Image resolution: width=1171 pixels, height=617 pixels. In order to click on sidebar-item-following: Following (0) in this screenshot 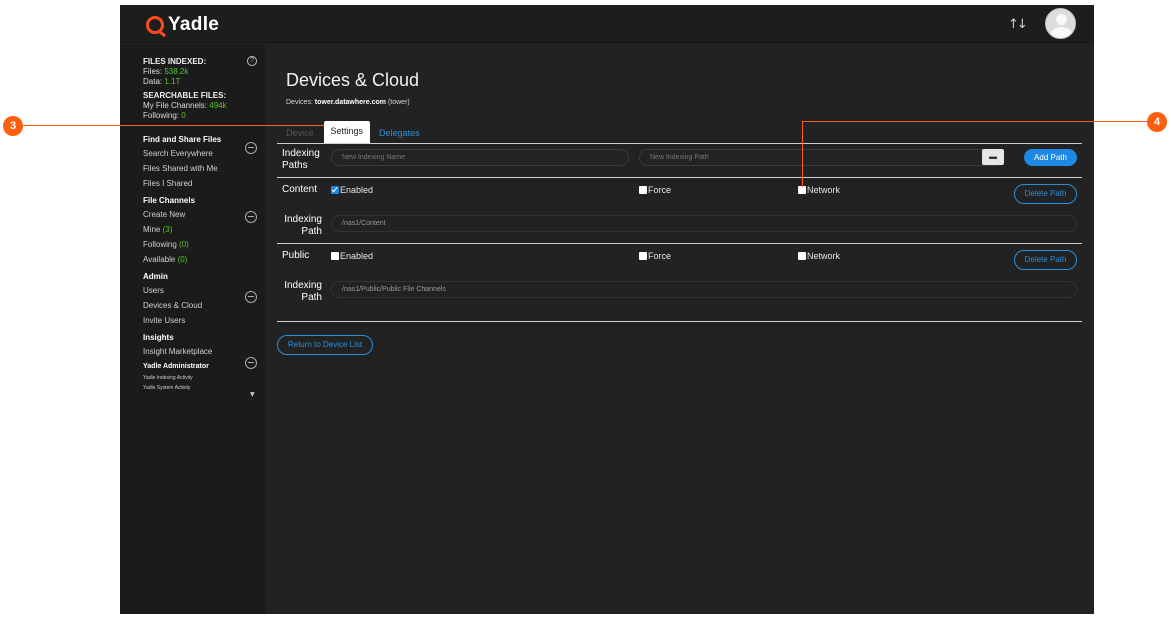, I will do `click(204, 244)`.